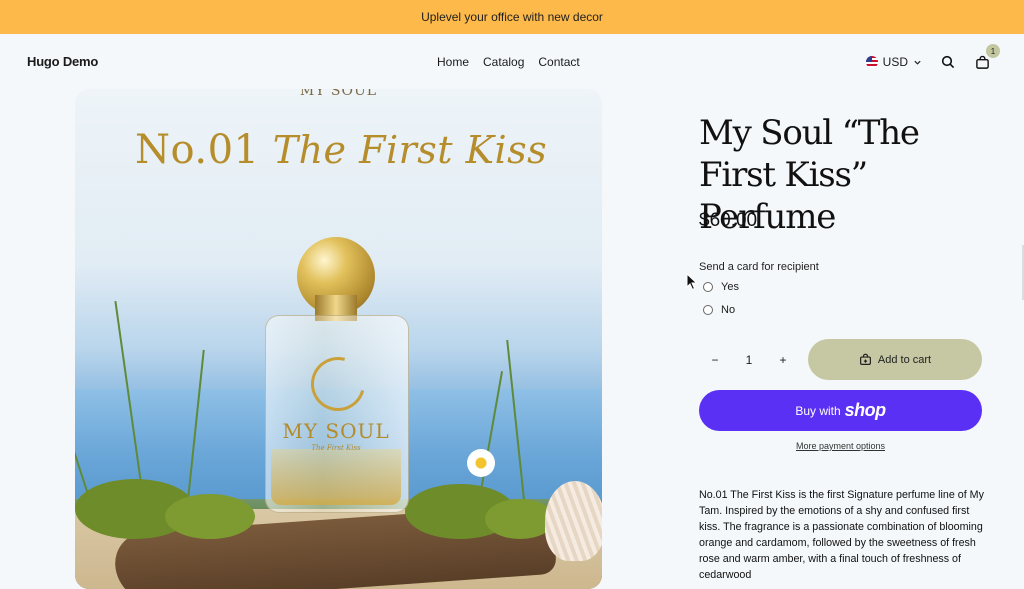 The image size is (1024, 589). What do you see at coordinates (692, 282) in the screenshot?
I see `mouse-cursor-icon` at bounding box center [692, 282].